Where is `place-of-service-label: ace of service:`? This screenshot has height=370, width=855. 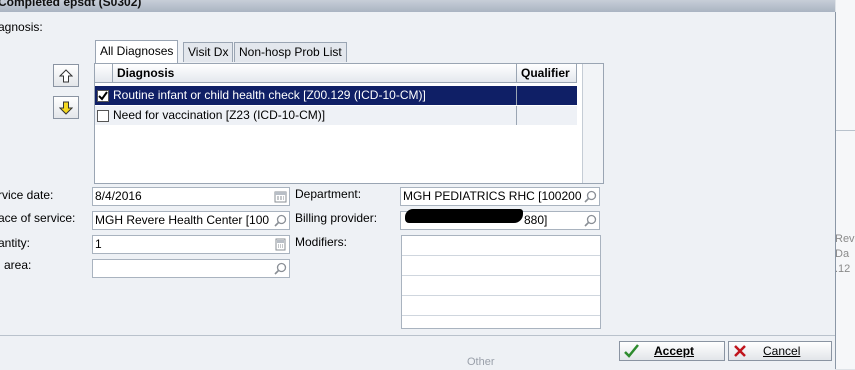 place-of-service-label: ace of service: is located at coordinates (38, 218).